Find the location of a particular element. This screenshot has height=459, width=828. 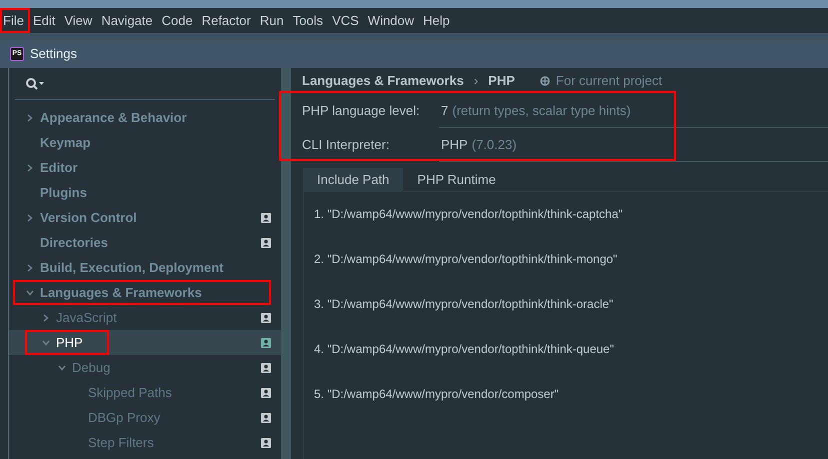

menu-item: Navigate is located at coordinates (128, 20).